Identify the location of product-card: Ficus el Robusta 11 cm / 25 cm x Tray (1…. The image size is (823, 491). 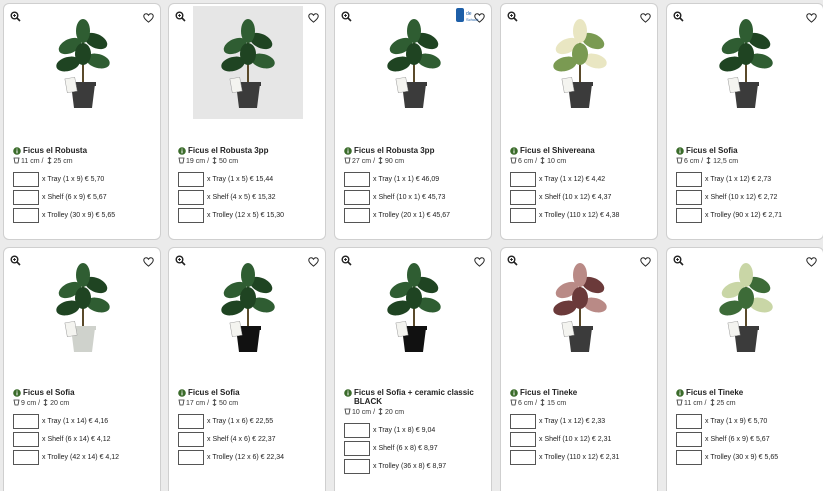
(82, 121).